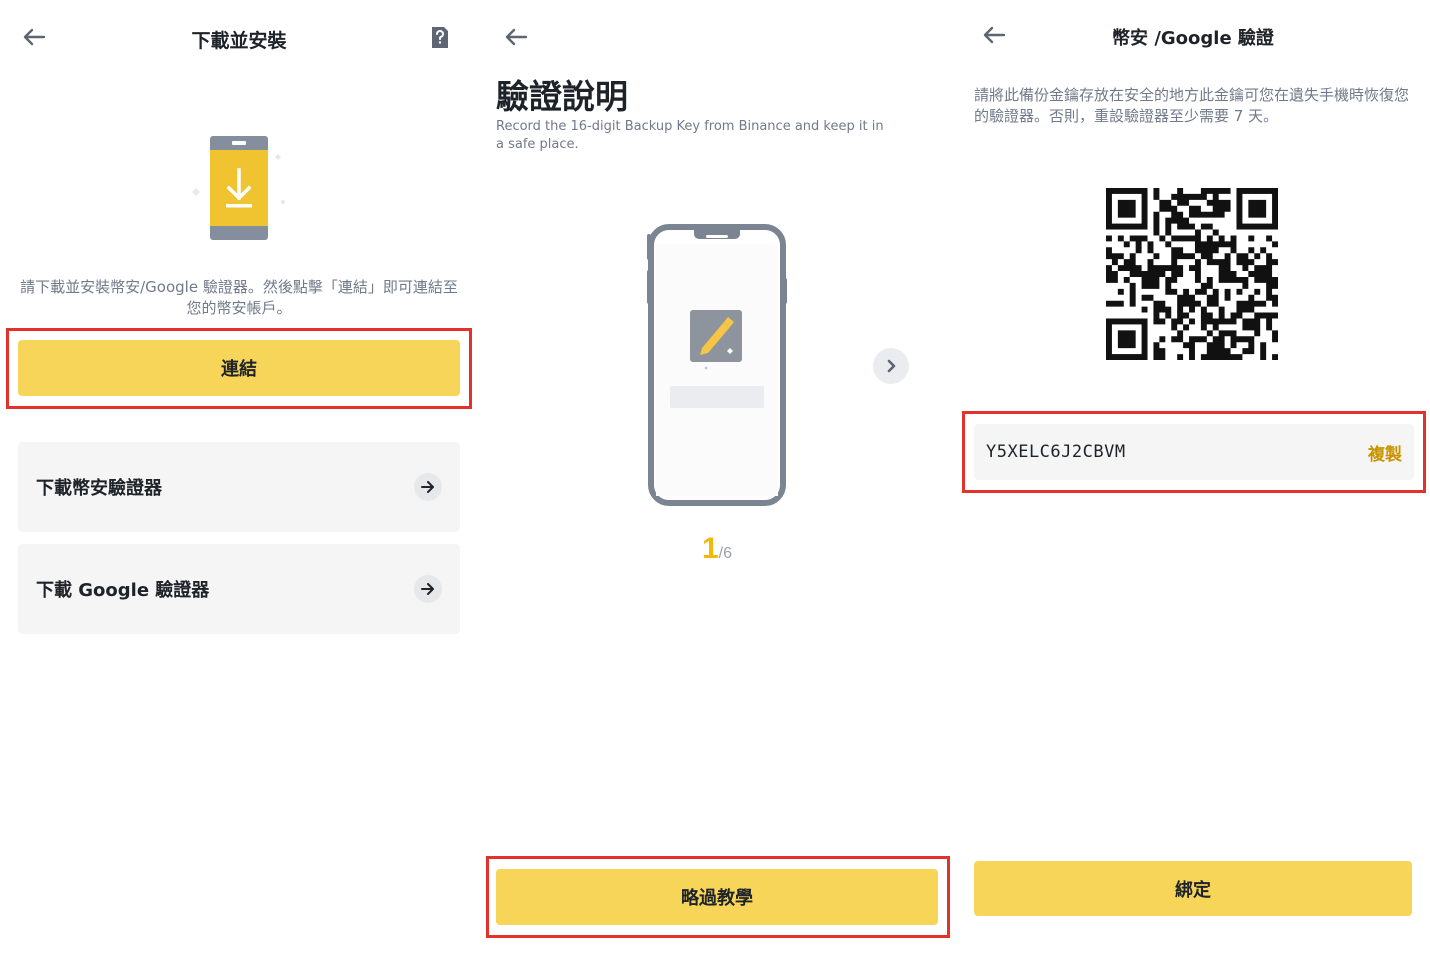  Describe the element at coordinates (99, 488) in the screenshot. I see `link-label: 下載幣安驗證器` at that location.